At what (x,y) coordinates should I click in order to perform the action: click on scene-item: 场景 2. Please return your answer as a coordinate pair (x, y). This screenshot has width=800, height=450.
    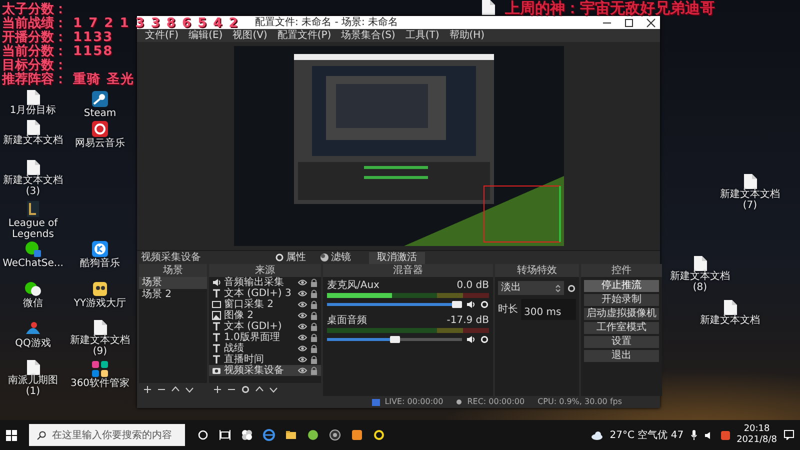
    Looking at the image, I should click on (173, 295).